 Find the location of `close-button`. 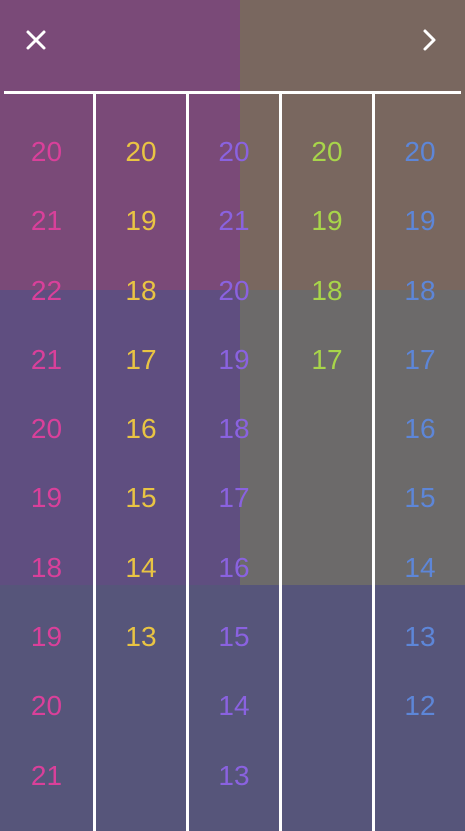

close-button is located at coordinates (36, 40).